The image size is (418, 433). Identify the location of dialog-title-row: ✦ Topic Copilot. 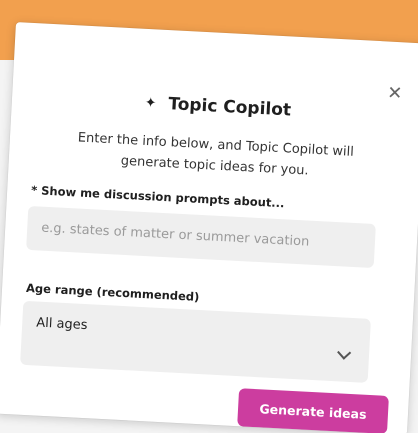
(215, 107).